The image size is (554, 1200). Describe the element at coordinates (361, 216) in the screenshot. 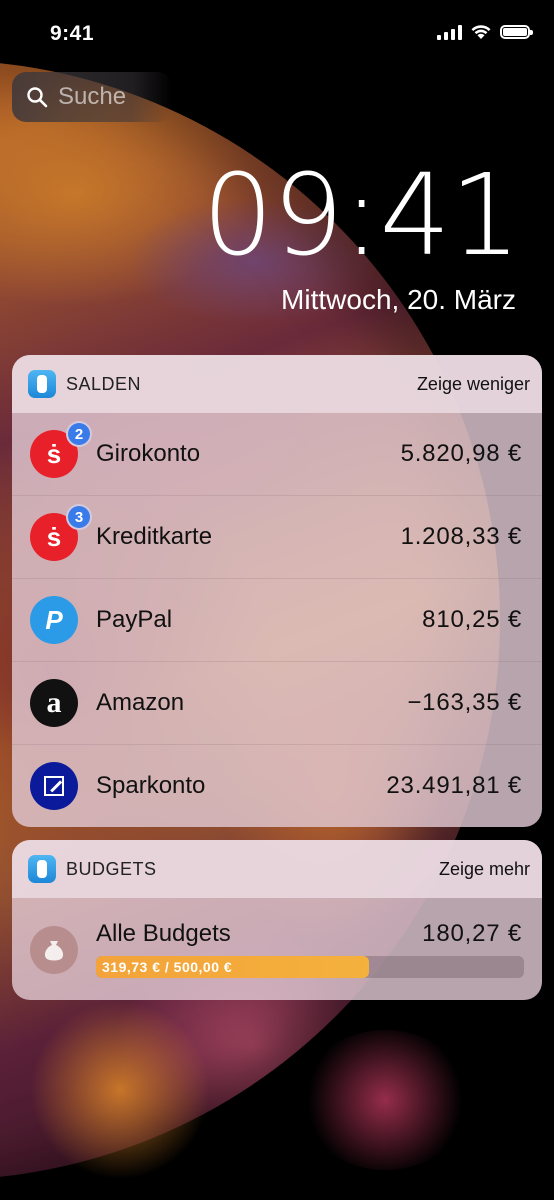

I see `lock-screen-clock: 09:41` at that location.